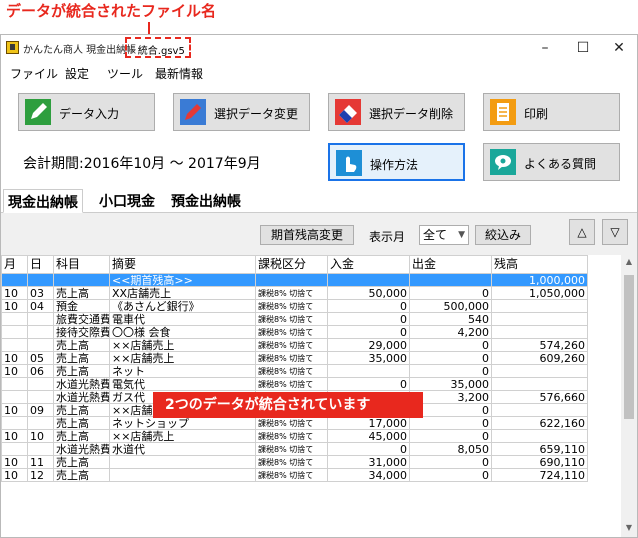 The image size is (638, 538). I want to click on print-button: 印刷, so click(551, 112).